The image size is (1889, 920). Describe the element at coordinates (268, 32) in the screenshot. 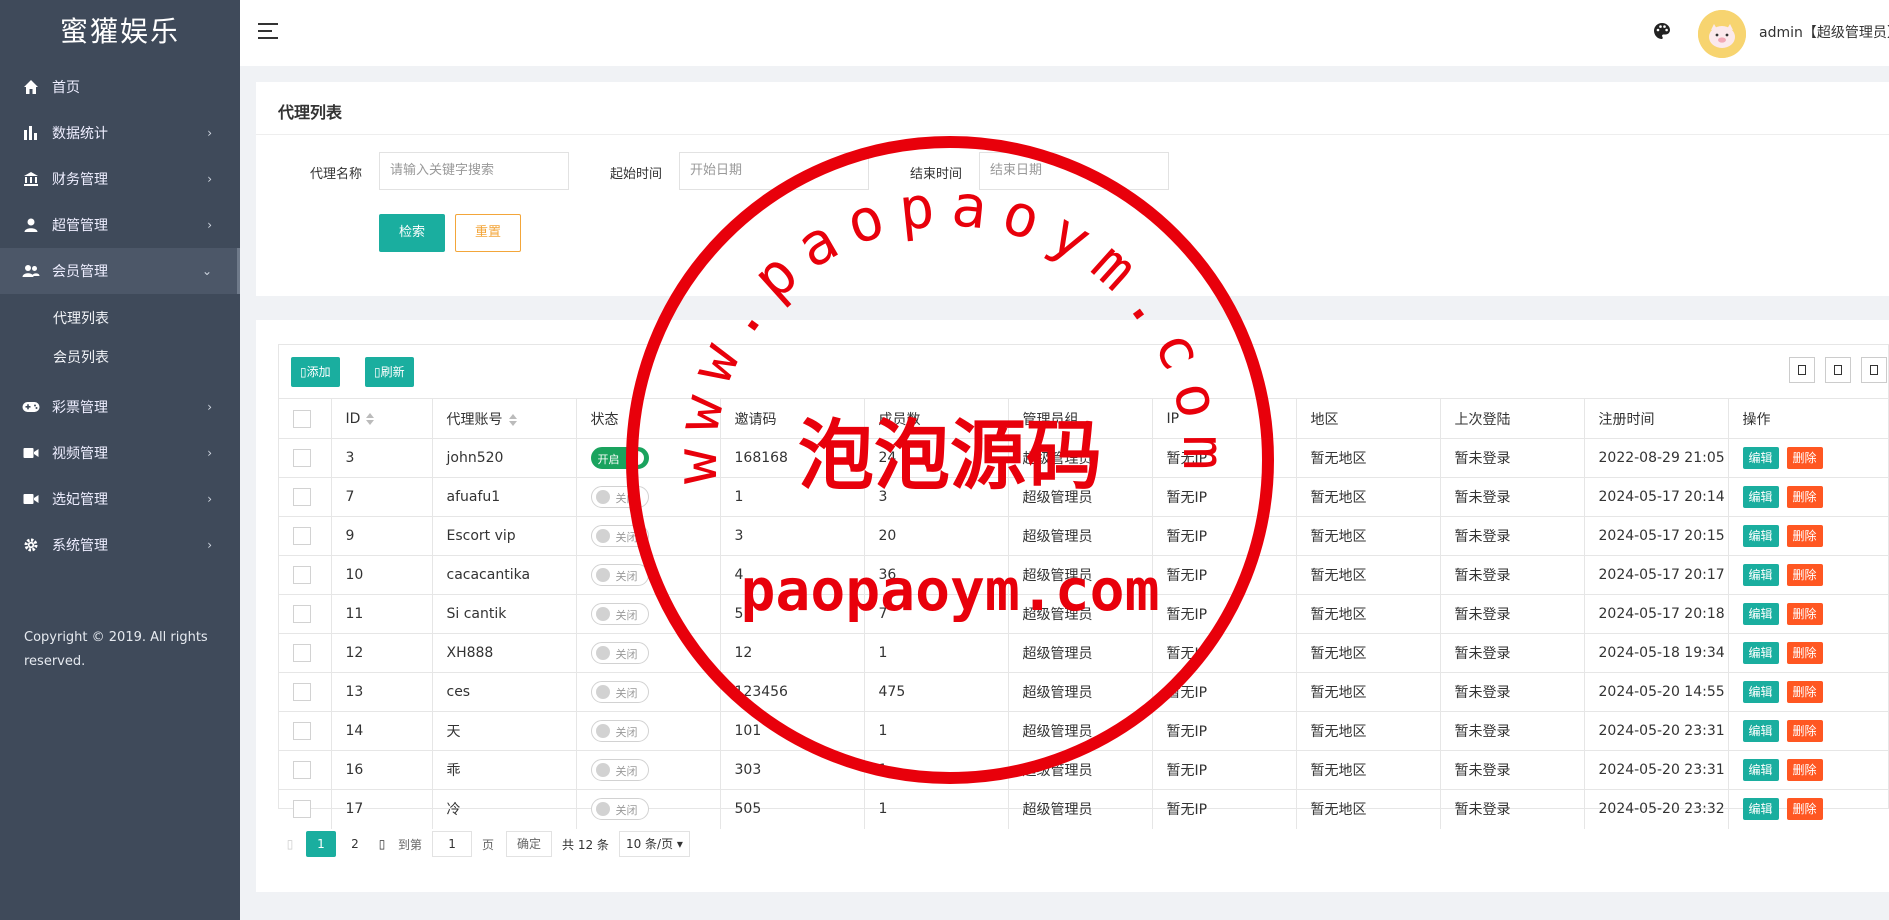

I see `menu-toggle-icon` at that location.